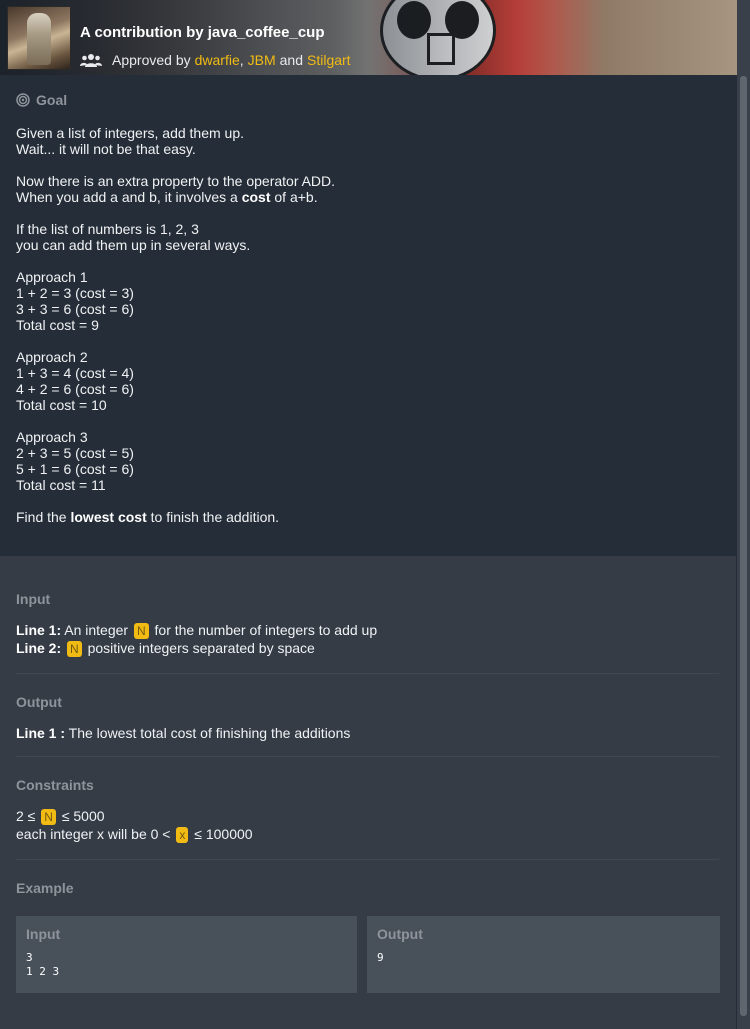 The image size is (750, 1029). What do you see at coordinates (329, 60) in the screenshot?
I see `approver-link: Stilgart` at bounding box center [329, 60].